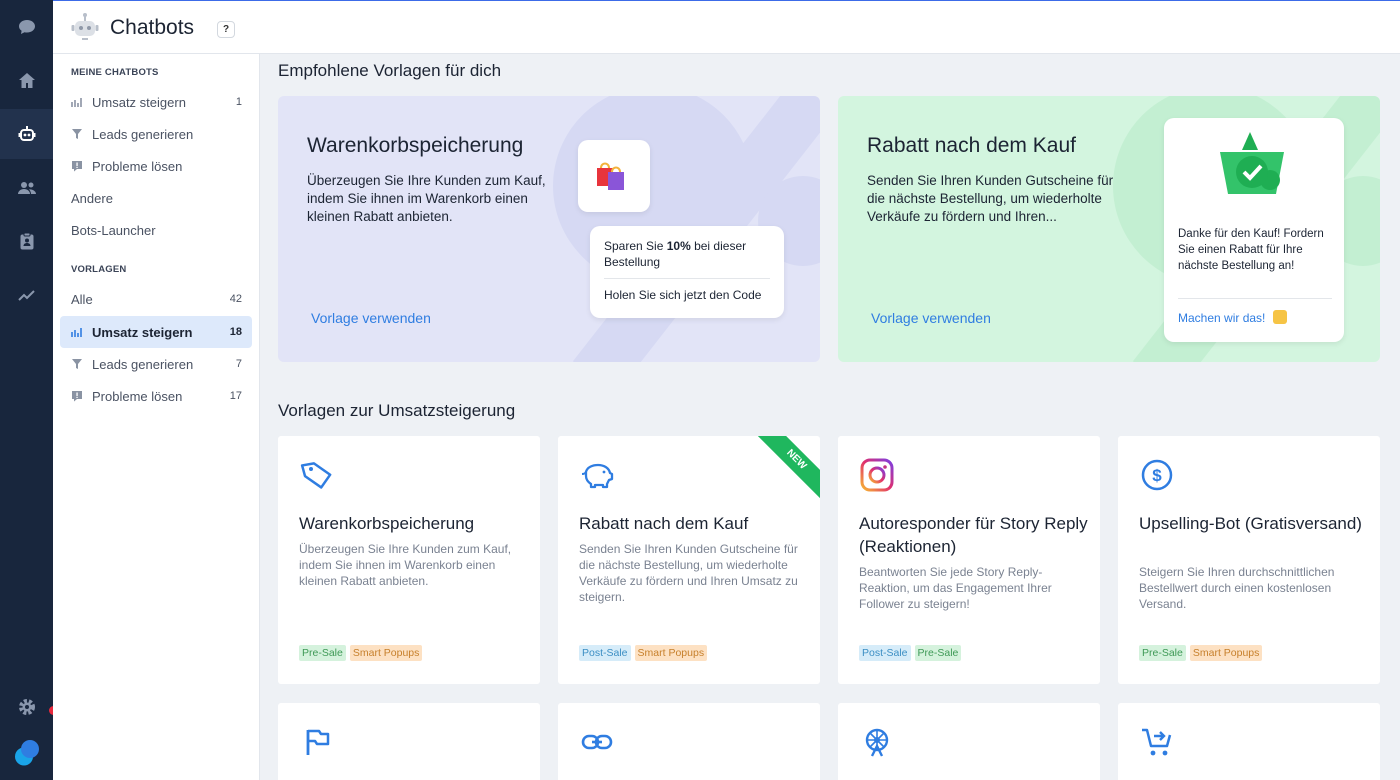 The image size is (1400, 780). I want to click on hand-emoji-icon, so click(1279, 317).